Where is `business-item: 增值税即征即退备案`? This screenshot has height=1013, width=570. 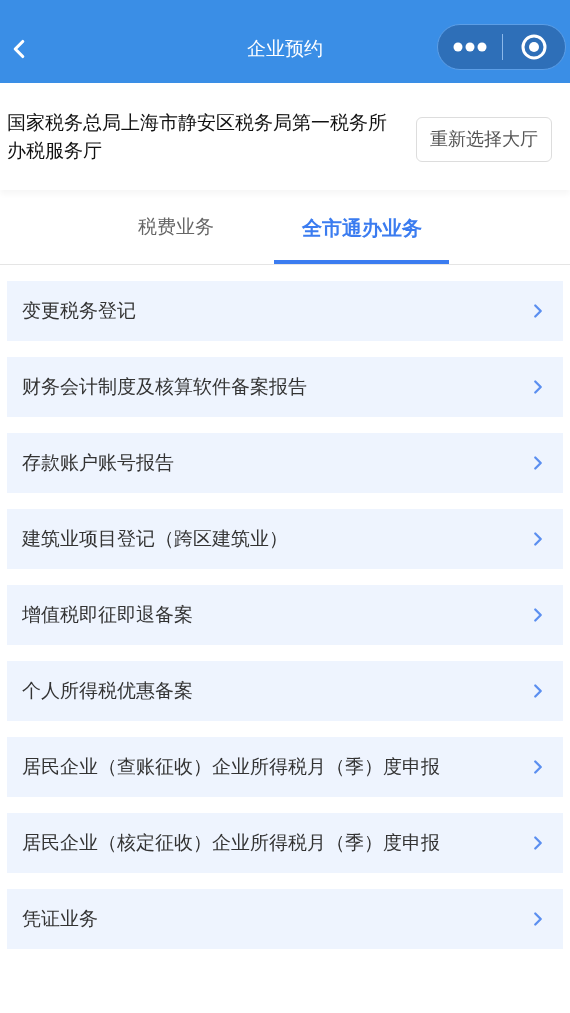 business-item: 增值税即征即退备案 is located at coordinates (285, 615).